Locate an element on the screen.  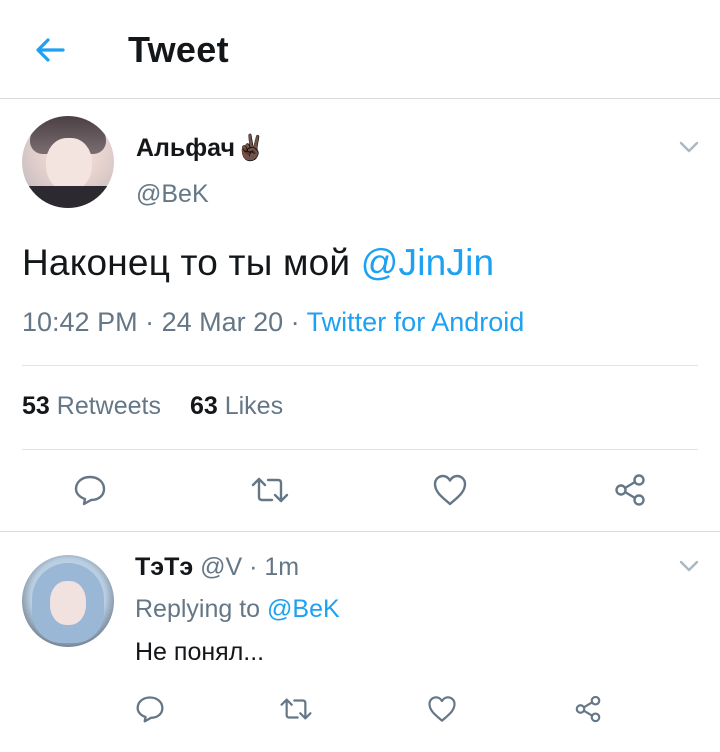
mention-link: @JinJin is located at coordinates (428, 262).